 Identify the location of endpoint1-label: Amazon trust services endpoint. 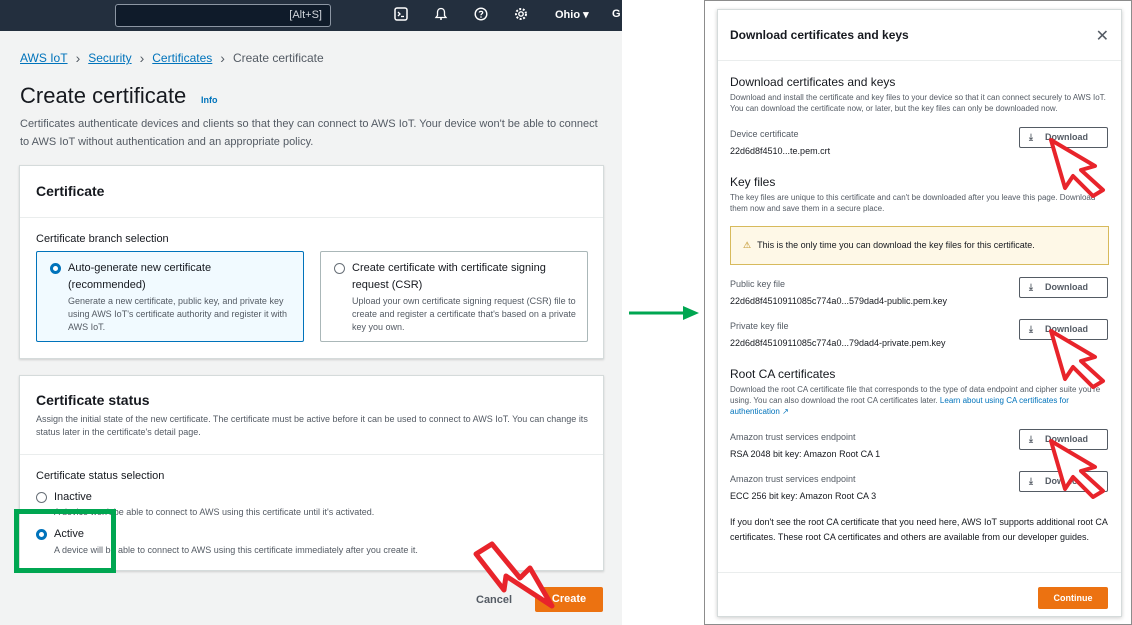
(793, 437).